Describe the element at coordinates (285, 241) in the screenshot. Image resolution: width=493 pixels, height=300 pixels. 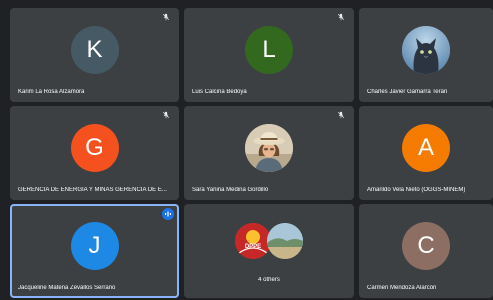
I see `landscape-photo` at that location.